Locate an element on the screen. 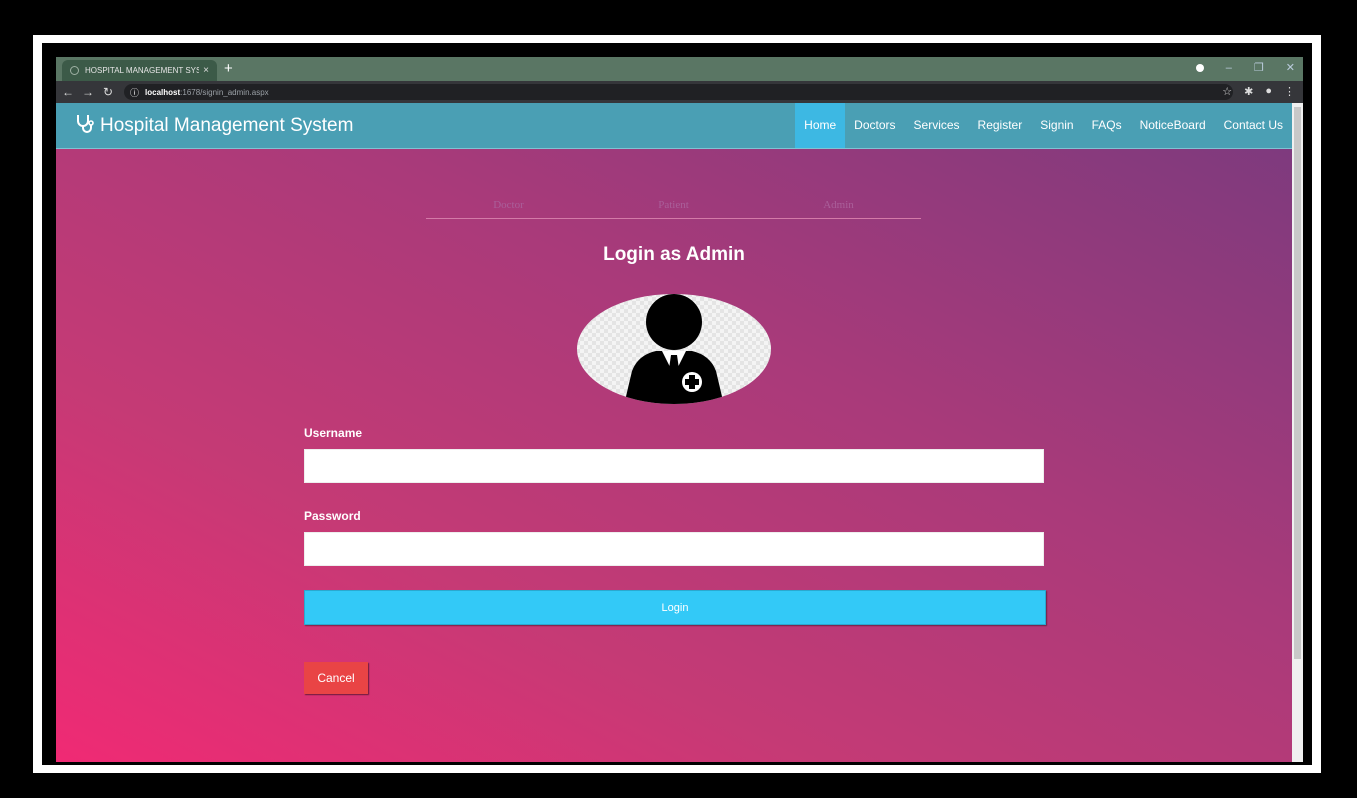 The width and height of the screenshot is (1357, 798). password-input is located at coordinates (674, 549).